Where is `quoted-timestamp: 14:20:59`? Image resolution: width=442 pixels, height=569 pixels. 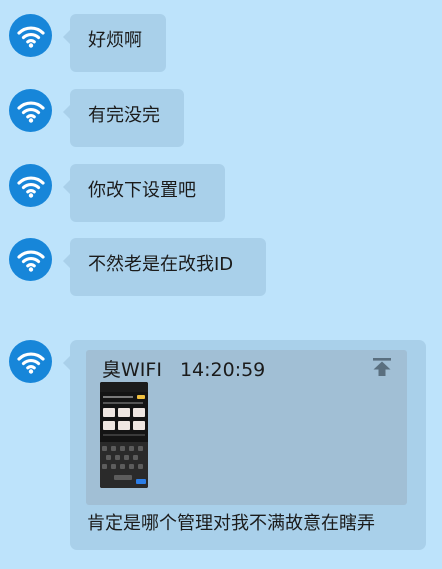
quoted-timestamp: 14:20:59 is located at coordinates (222, 370).